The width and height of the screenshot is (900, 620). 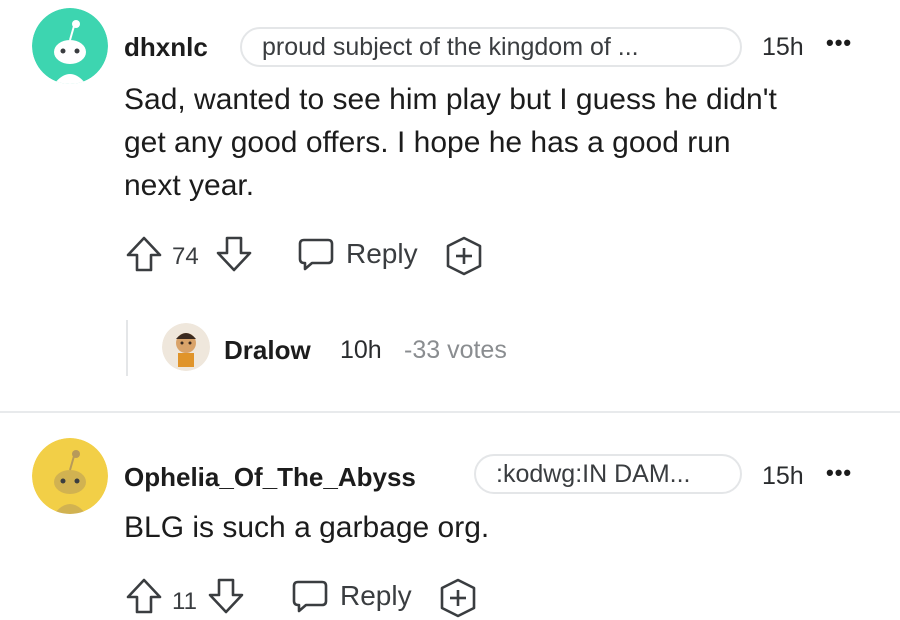 What do you see at coordinates (166, 47) in the screenshot?
I see `comment-username: dhxnlc` at bounding box center [166, 47].